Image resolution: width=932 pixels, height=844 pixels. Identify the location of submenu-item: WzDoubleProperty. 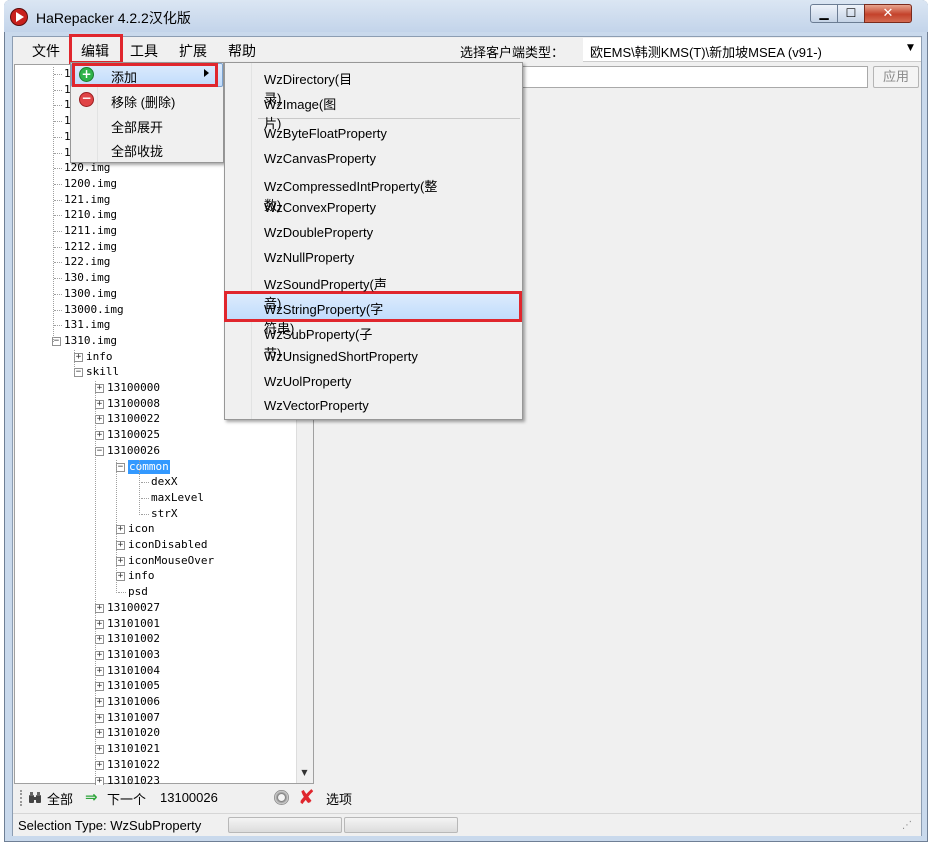
(318, 232).